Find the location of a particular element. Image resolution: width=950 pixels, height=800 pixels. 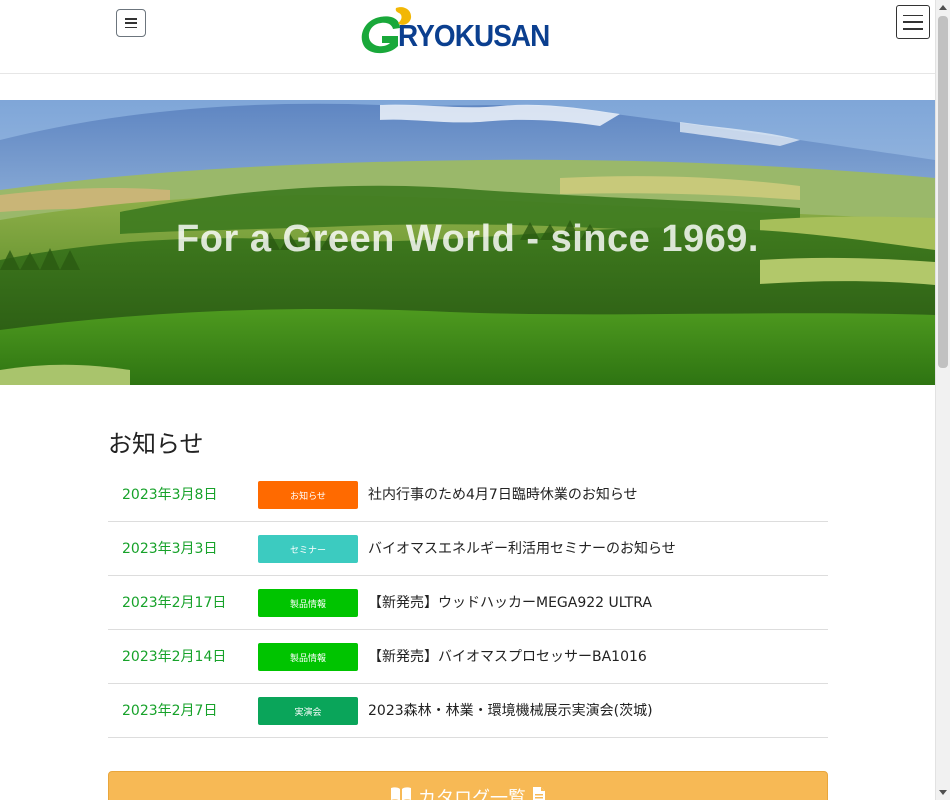

news-category-badge: セミナー is located at coordinates (308, 549).